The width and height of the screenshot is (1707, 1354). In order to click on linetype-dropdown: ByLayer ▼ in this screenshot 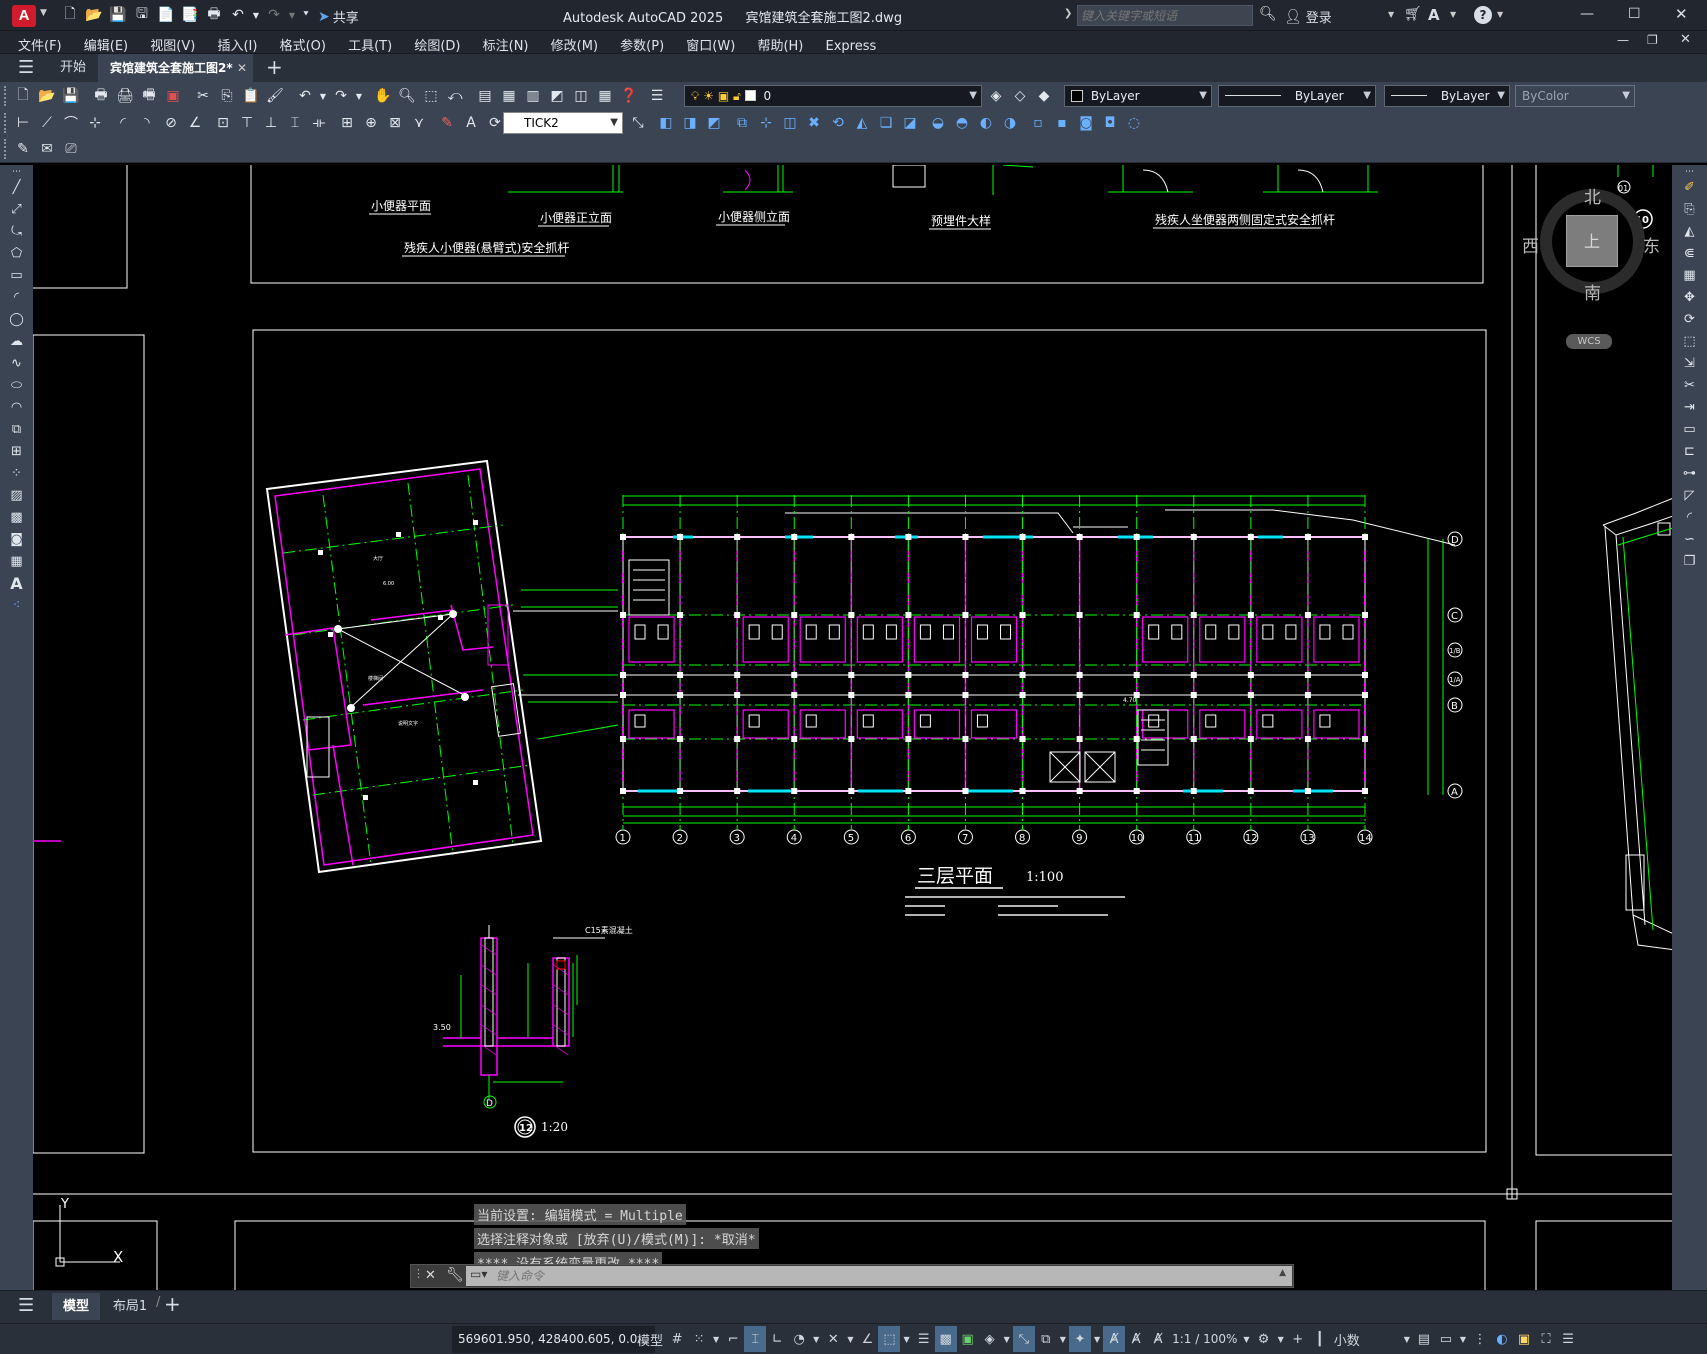, I will do `click(1297, 96)`.